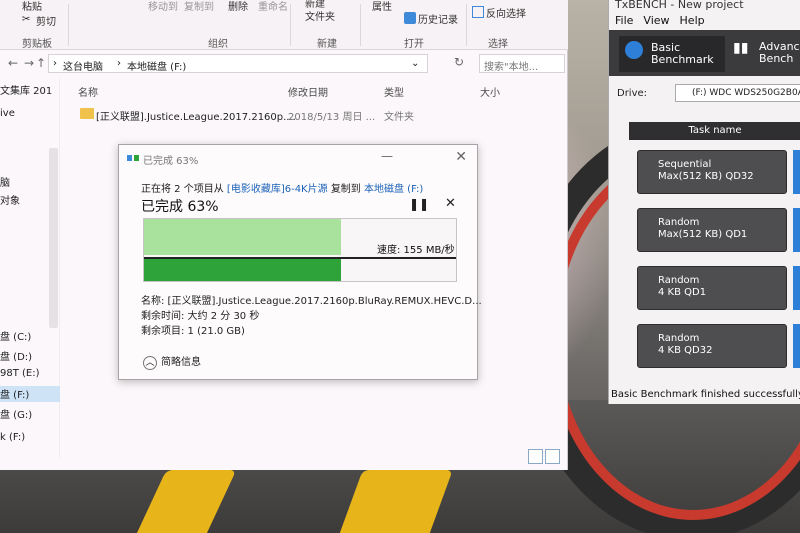 This screenshot has height=533, width=800. I want to click on up-arrow-icon: ↑, so click(41, 63).